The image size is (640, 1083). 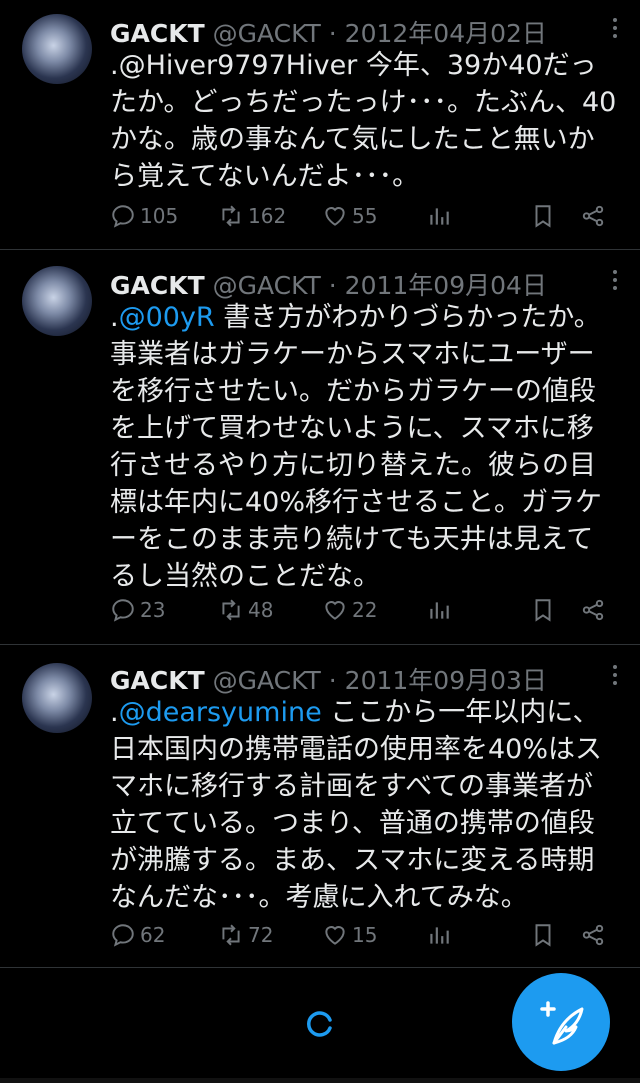 I want to click on retweet-button: 48, so click(x=245, y=610).